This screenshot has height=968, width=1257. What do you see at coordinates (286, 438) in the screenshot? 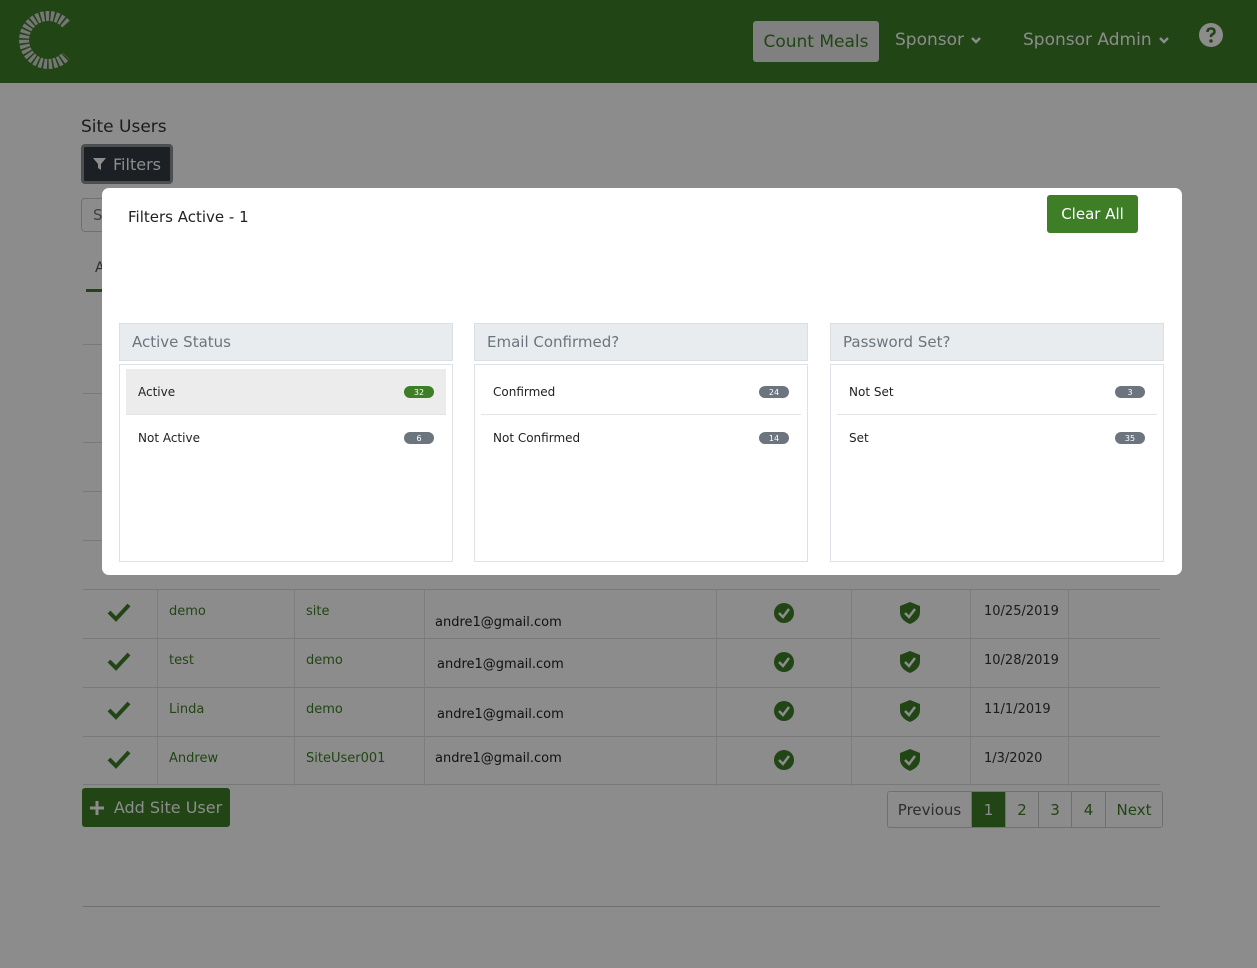
I see `facet-not-active: Not Active 6` at bounding box center [286, 438].